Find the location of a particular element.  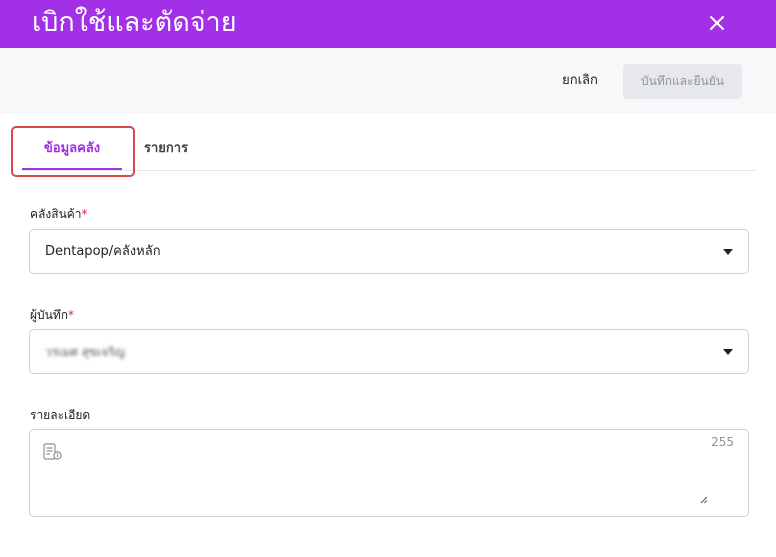

recorder-select: วรเมศ สุขเจริญ is located at coordinates (389, 351).